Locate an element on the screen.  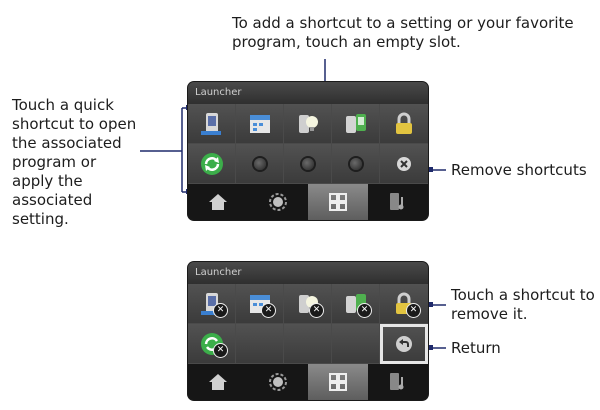
shortcut-bulb is located at coordinates (308, 124).